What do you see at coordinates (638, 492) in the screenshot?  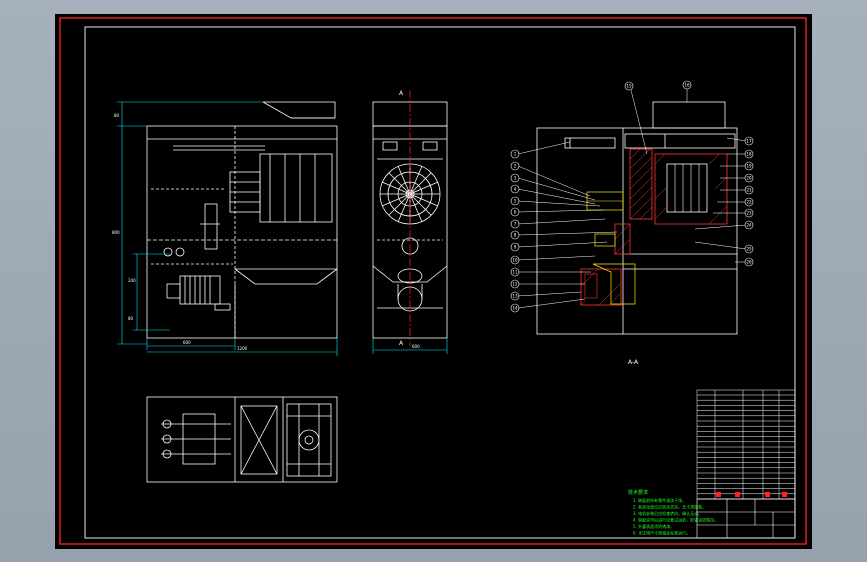 I see `notes-title: 技术要求` at bounding box center [638, 492].